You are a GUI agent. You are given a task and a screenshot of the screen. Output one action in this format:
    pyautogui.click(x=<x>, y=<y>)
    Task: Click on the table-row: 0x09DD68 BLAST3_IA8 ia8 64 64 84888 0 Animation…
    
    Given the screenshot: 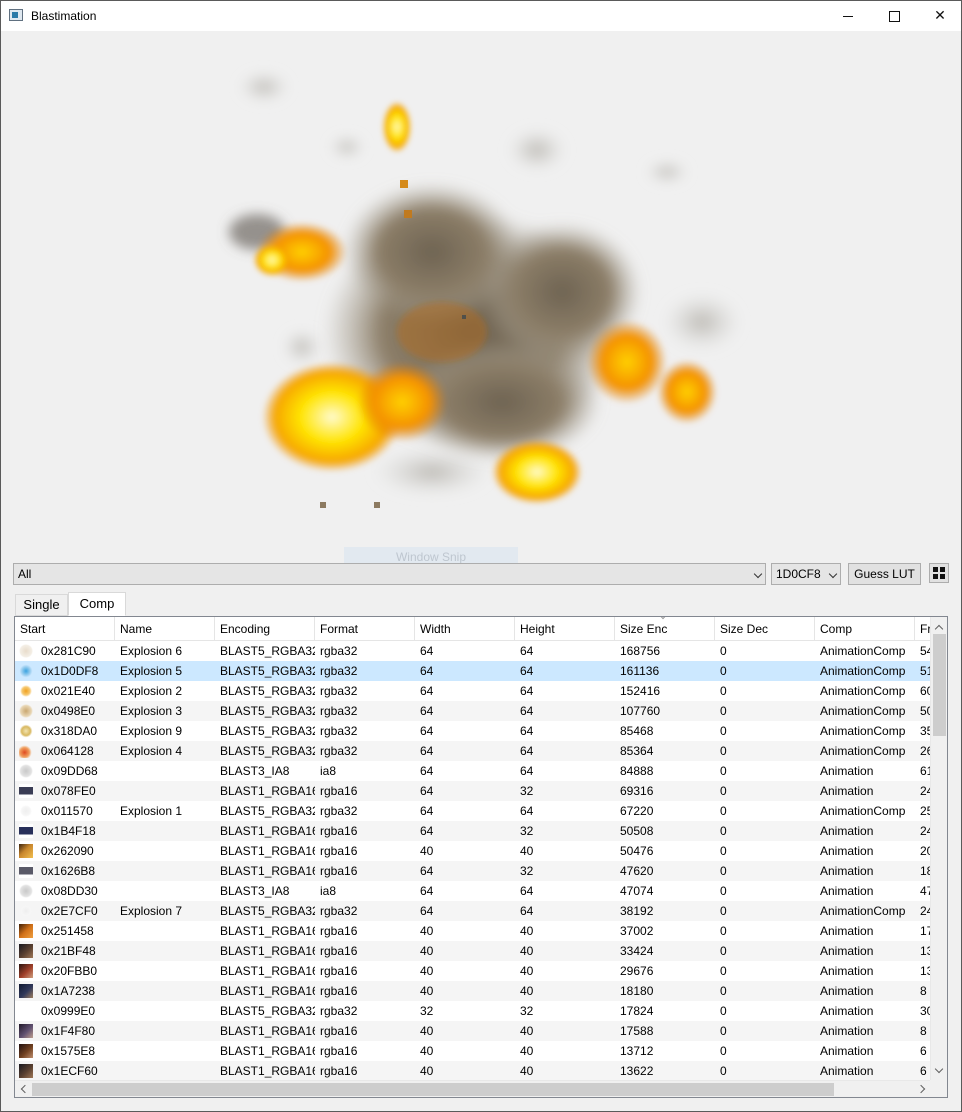 What is the action you would take?
    pyautogui.click(x=473, y=771)
    